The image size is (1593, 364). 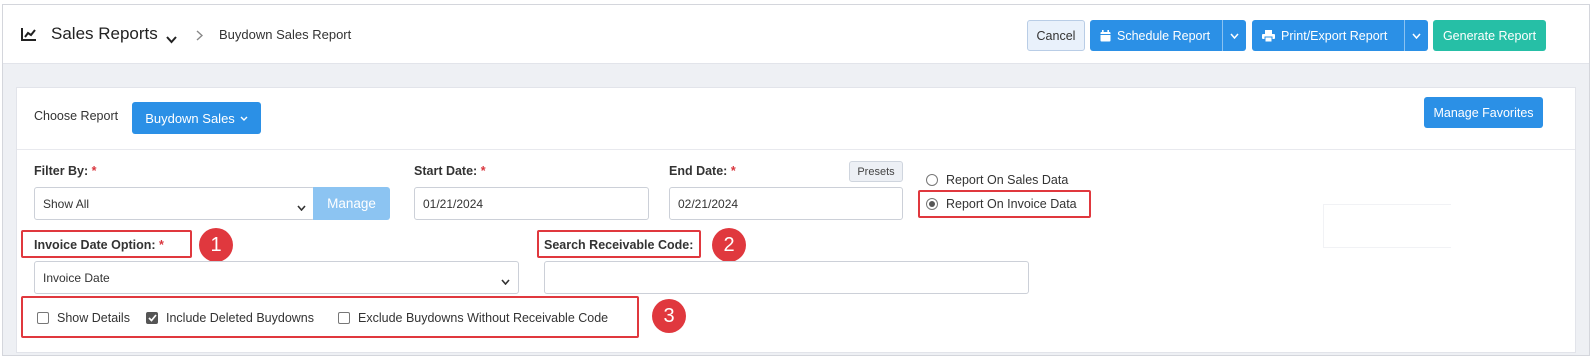 I want to click on include-deleted-checkbox: Include Deleted Buydowns, so click(x=230, y=318).